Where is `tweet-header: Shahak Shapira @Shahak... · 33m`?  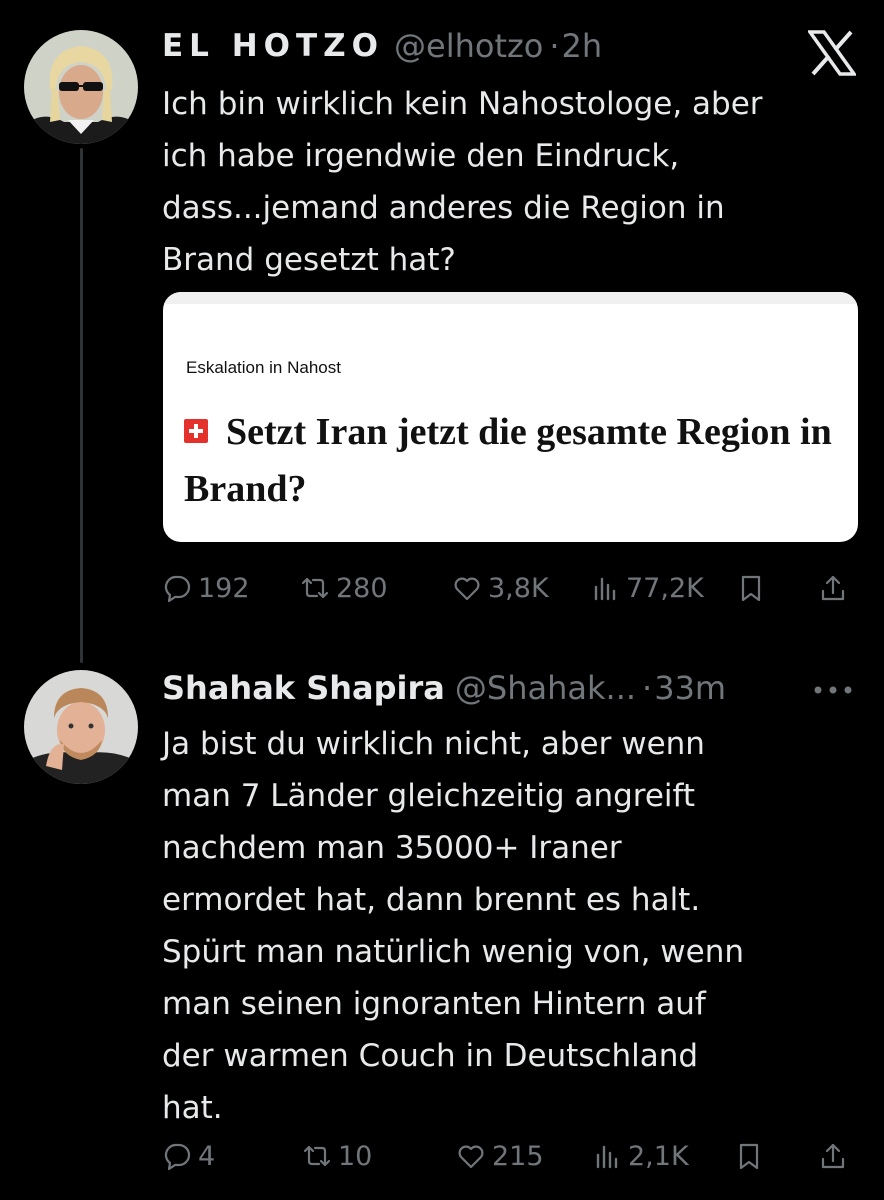
tweet-header: Shahak Shapira @Shahak... · 33m is located at coordinates (444, 688).